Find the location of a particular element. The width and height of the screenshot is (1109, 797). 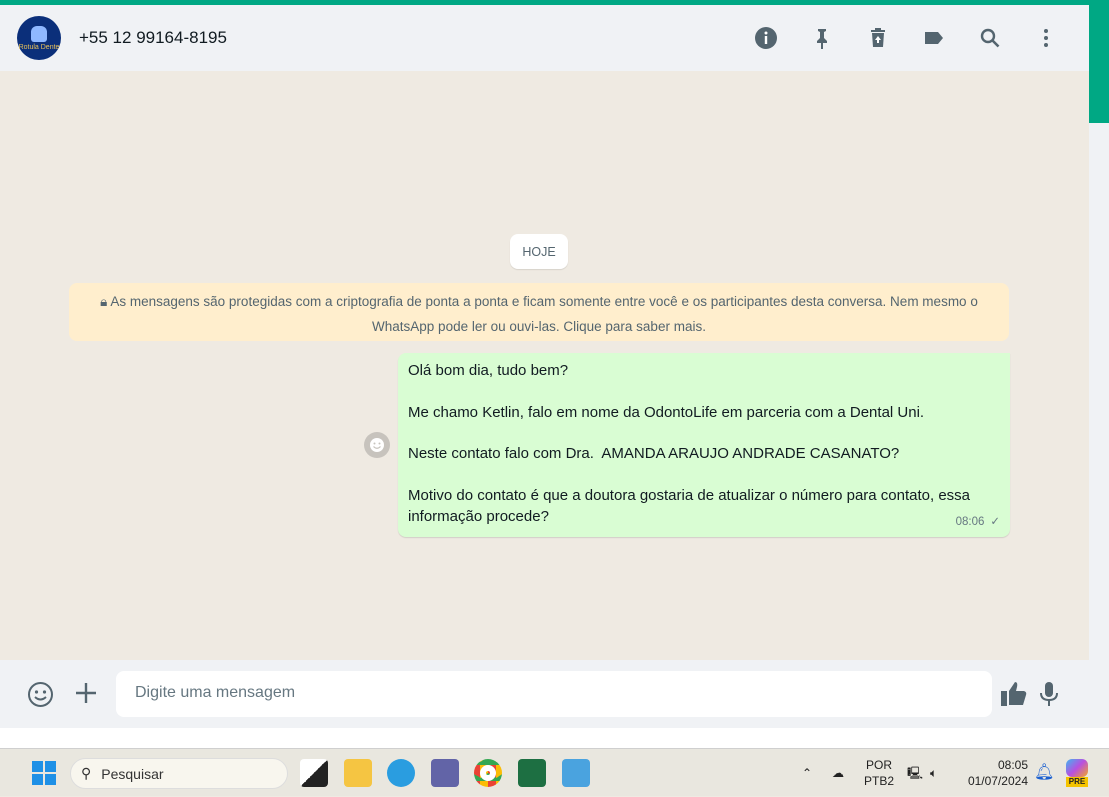

task-view-icon is located at coordinates (314, 773).